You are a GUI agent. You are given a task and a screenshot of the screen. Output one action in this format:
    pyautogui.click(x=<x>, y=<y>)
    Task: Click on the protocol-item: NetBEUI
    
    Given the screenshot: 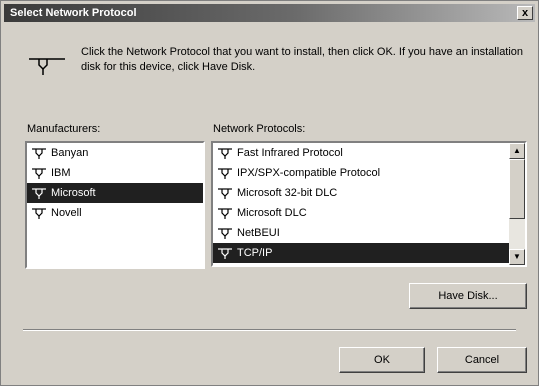 What is the action you would take?
    pyautogui.click(x=361, y=233)
    